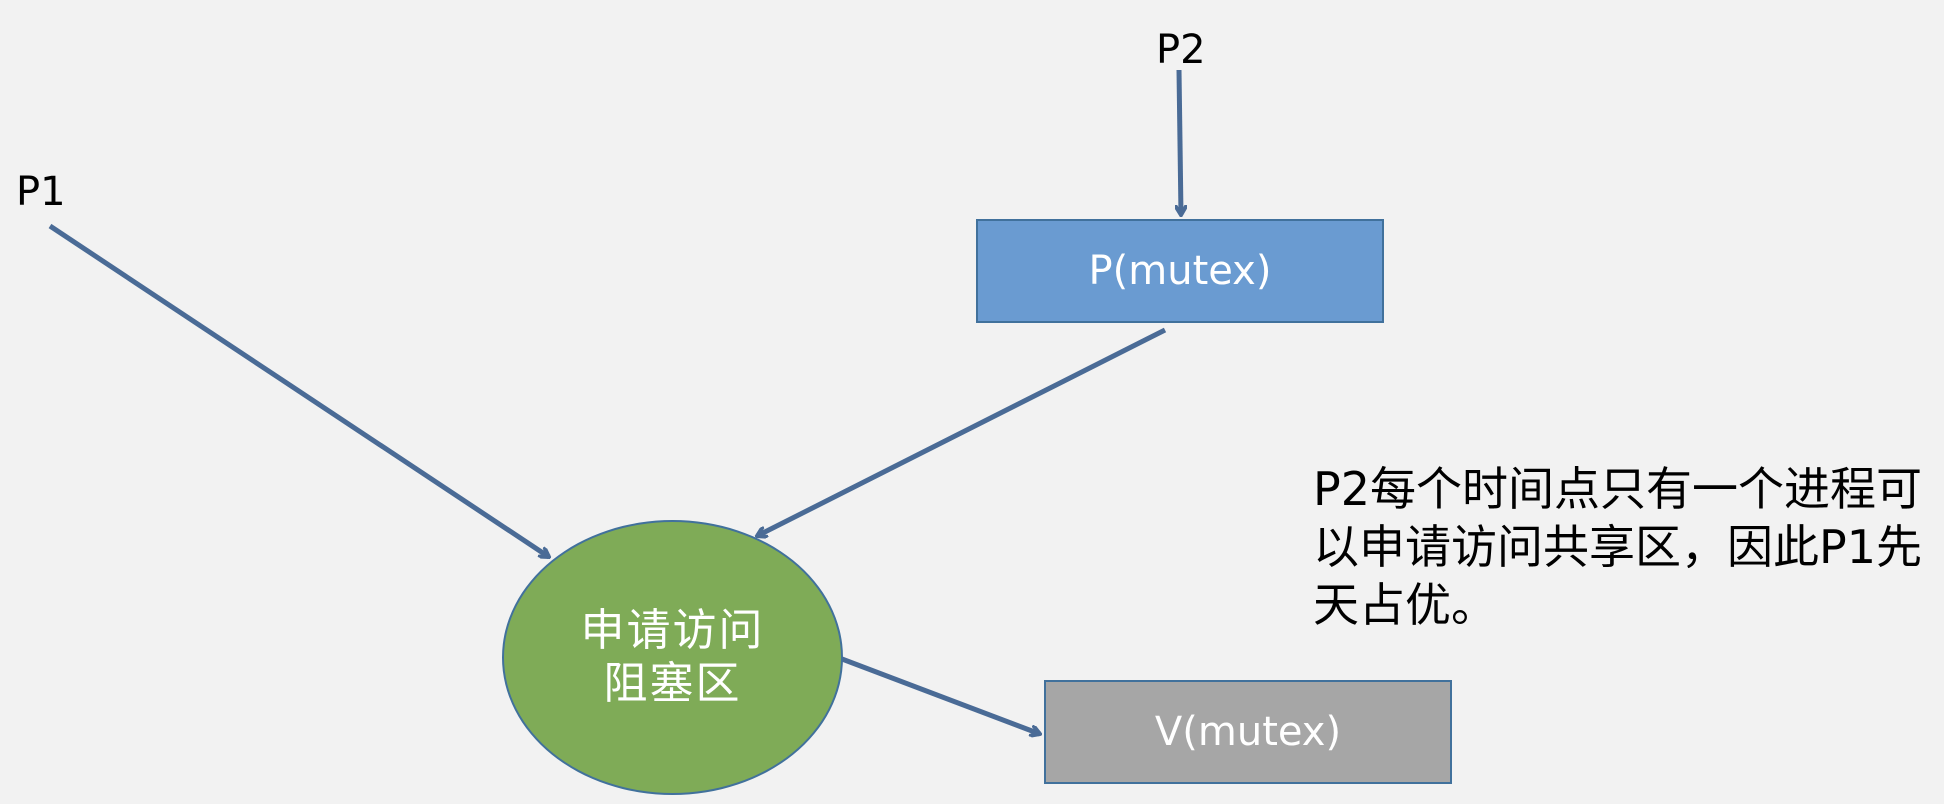 Image resolution: width=1944 pixels, height=804 pixels. Describe the element at coordinates (1181, 50) in the screenshot. I see `p2-label: P2` at that location.